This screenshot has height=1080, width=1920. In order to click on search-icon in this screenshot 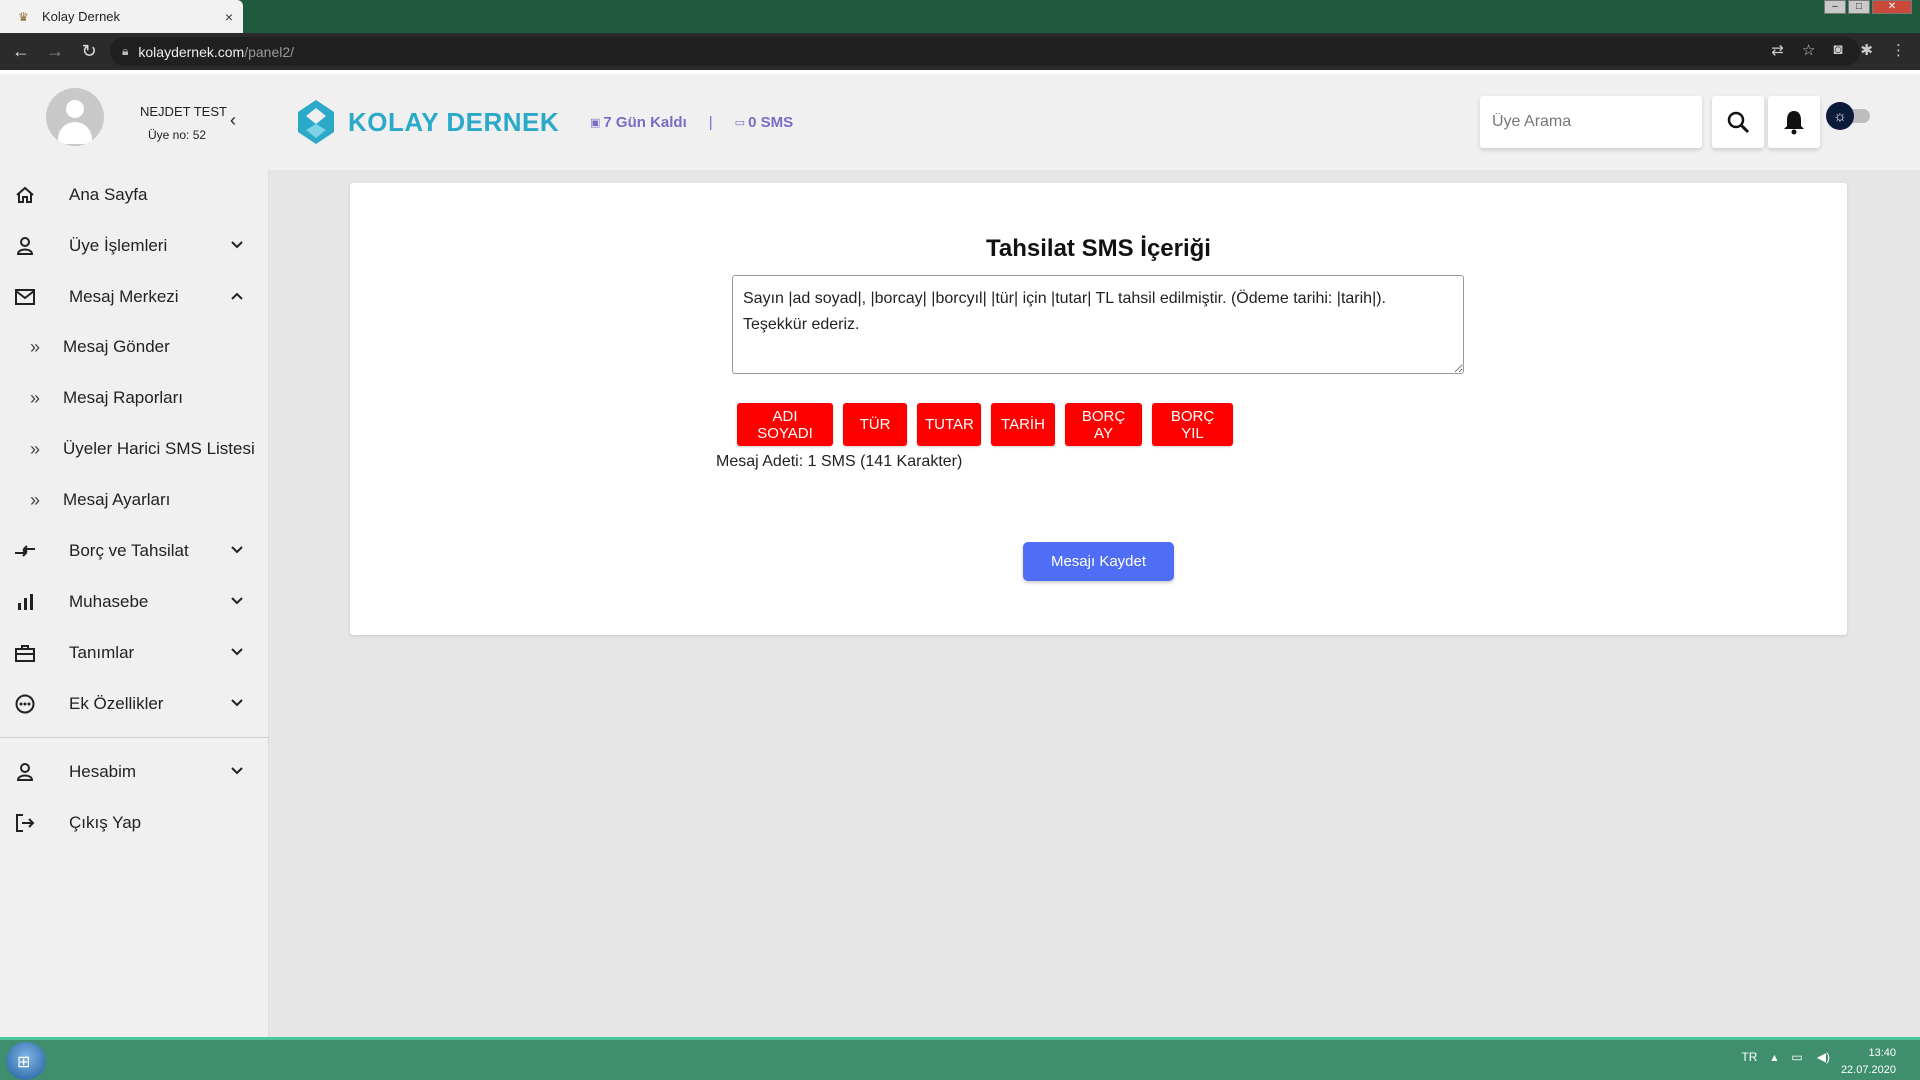, I will do `click(1738, 122)`.